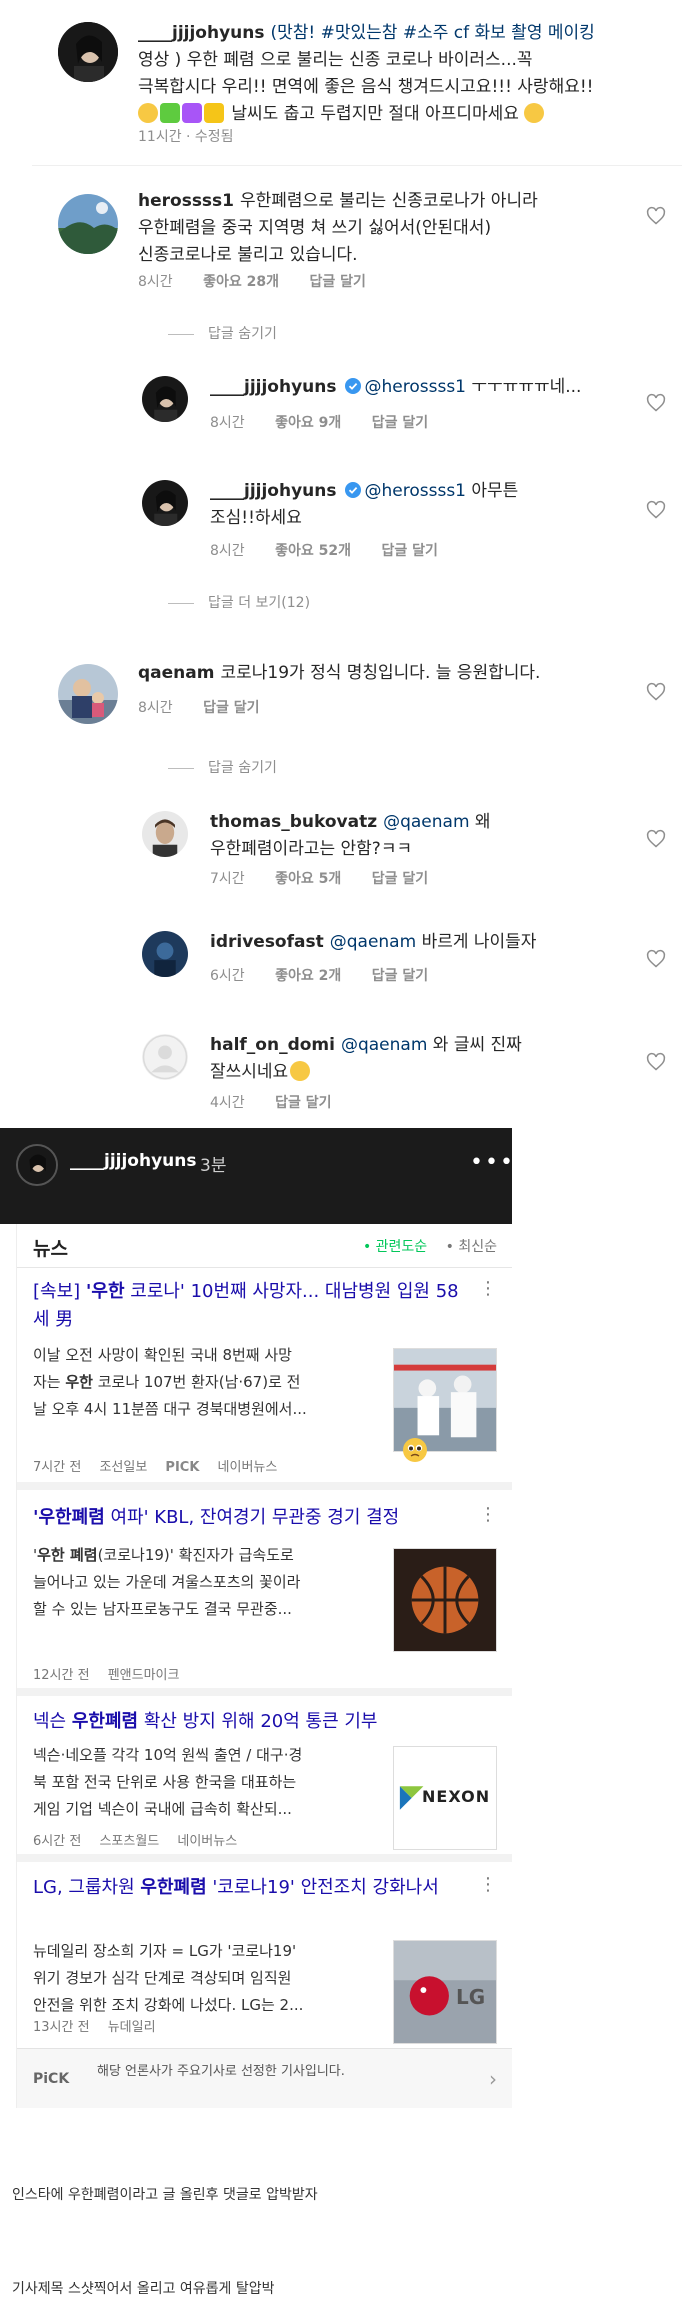 The image size is (698, 2308). What do you see at coordinates (144, 1675) in the screenshot?
I see `article-publisher: 펜앤드마이크` at bounding box center [144, 1675].